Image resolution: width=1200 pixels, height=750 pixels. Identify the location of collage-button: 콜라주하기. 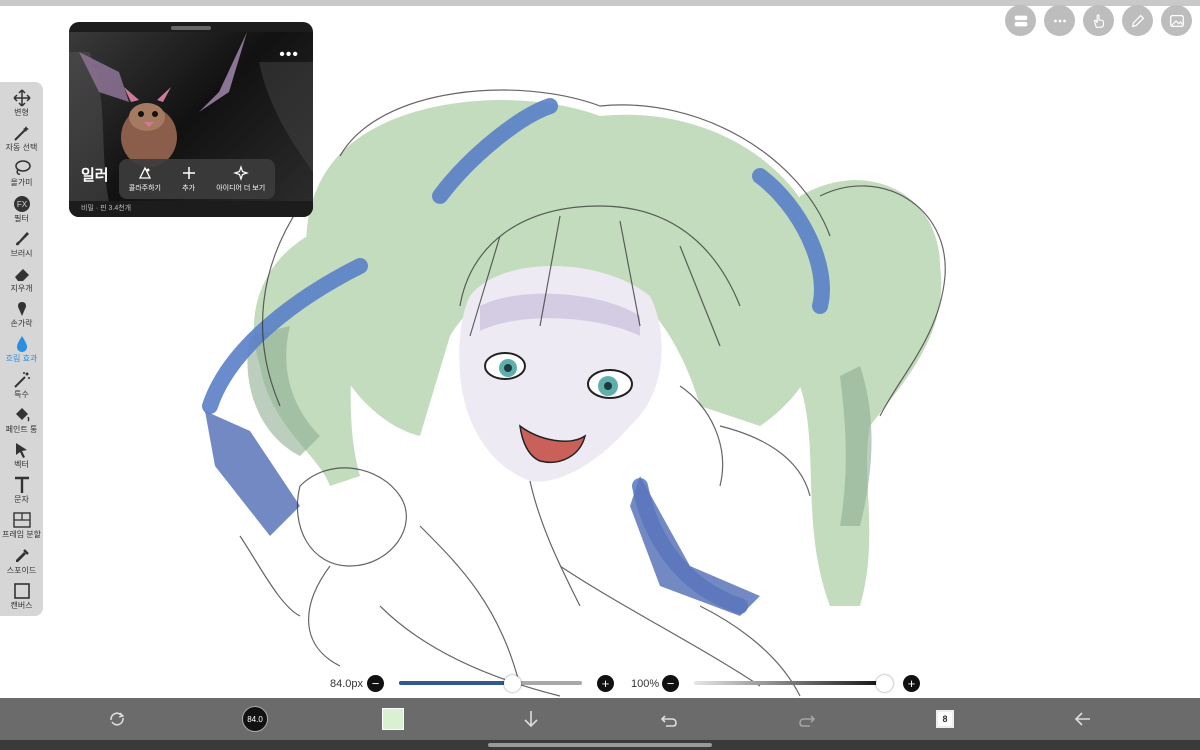
(145, 179).